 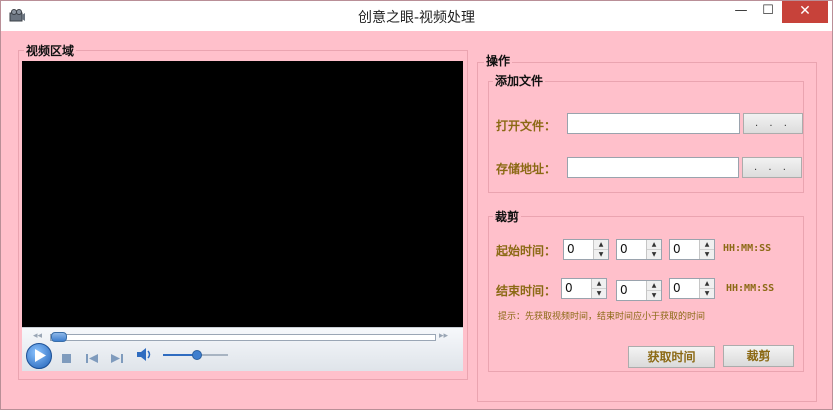 I want to click on next-icon, so click(x=117, y=357).